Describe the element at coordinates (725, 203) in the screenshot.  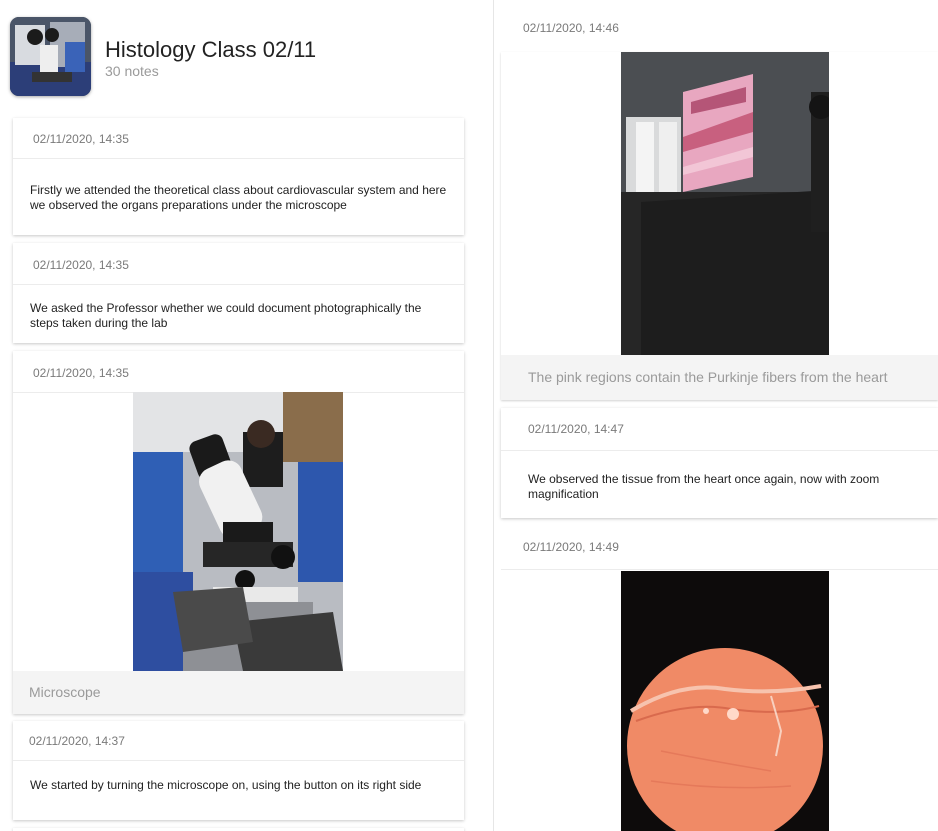
I see `projected-slide-photo` at that location.